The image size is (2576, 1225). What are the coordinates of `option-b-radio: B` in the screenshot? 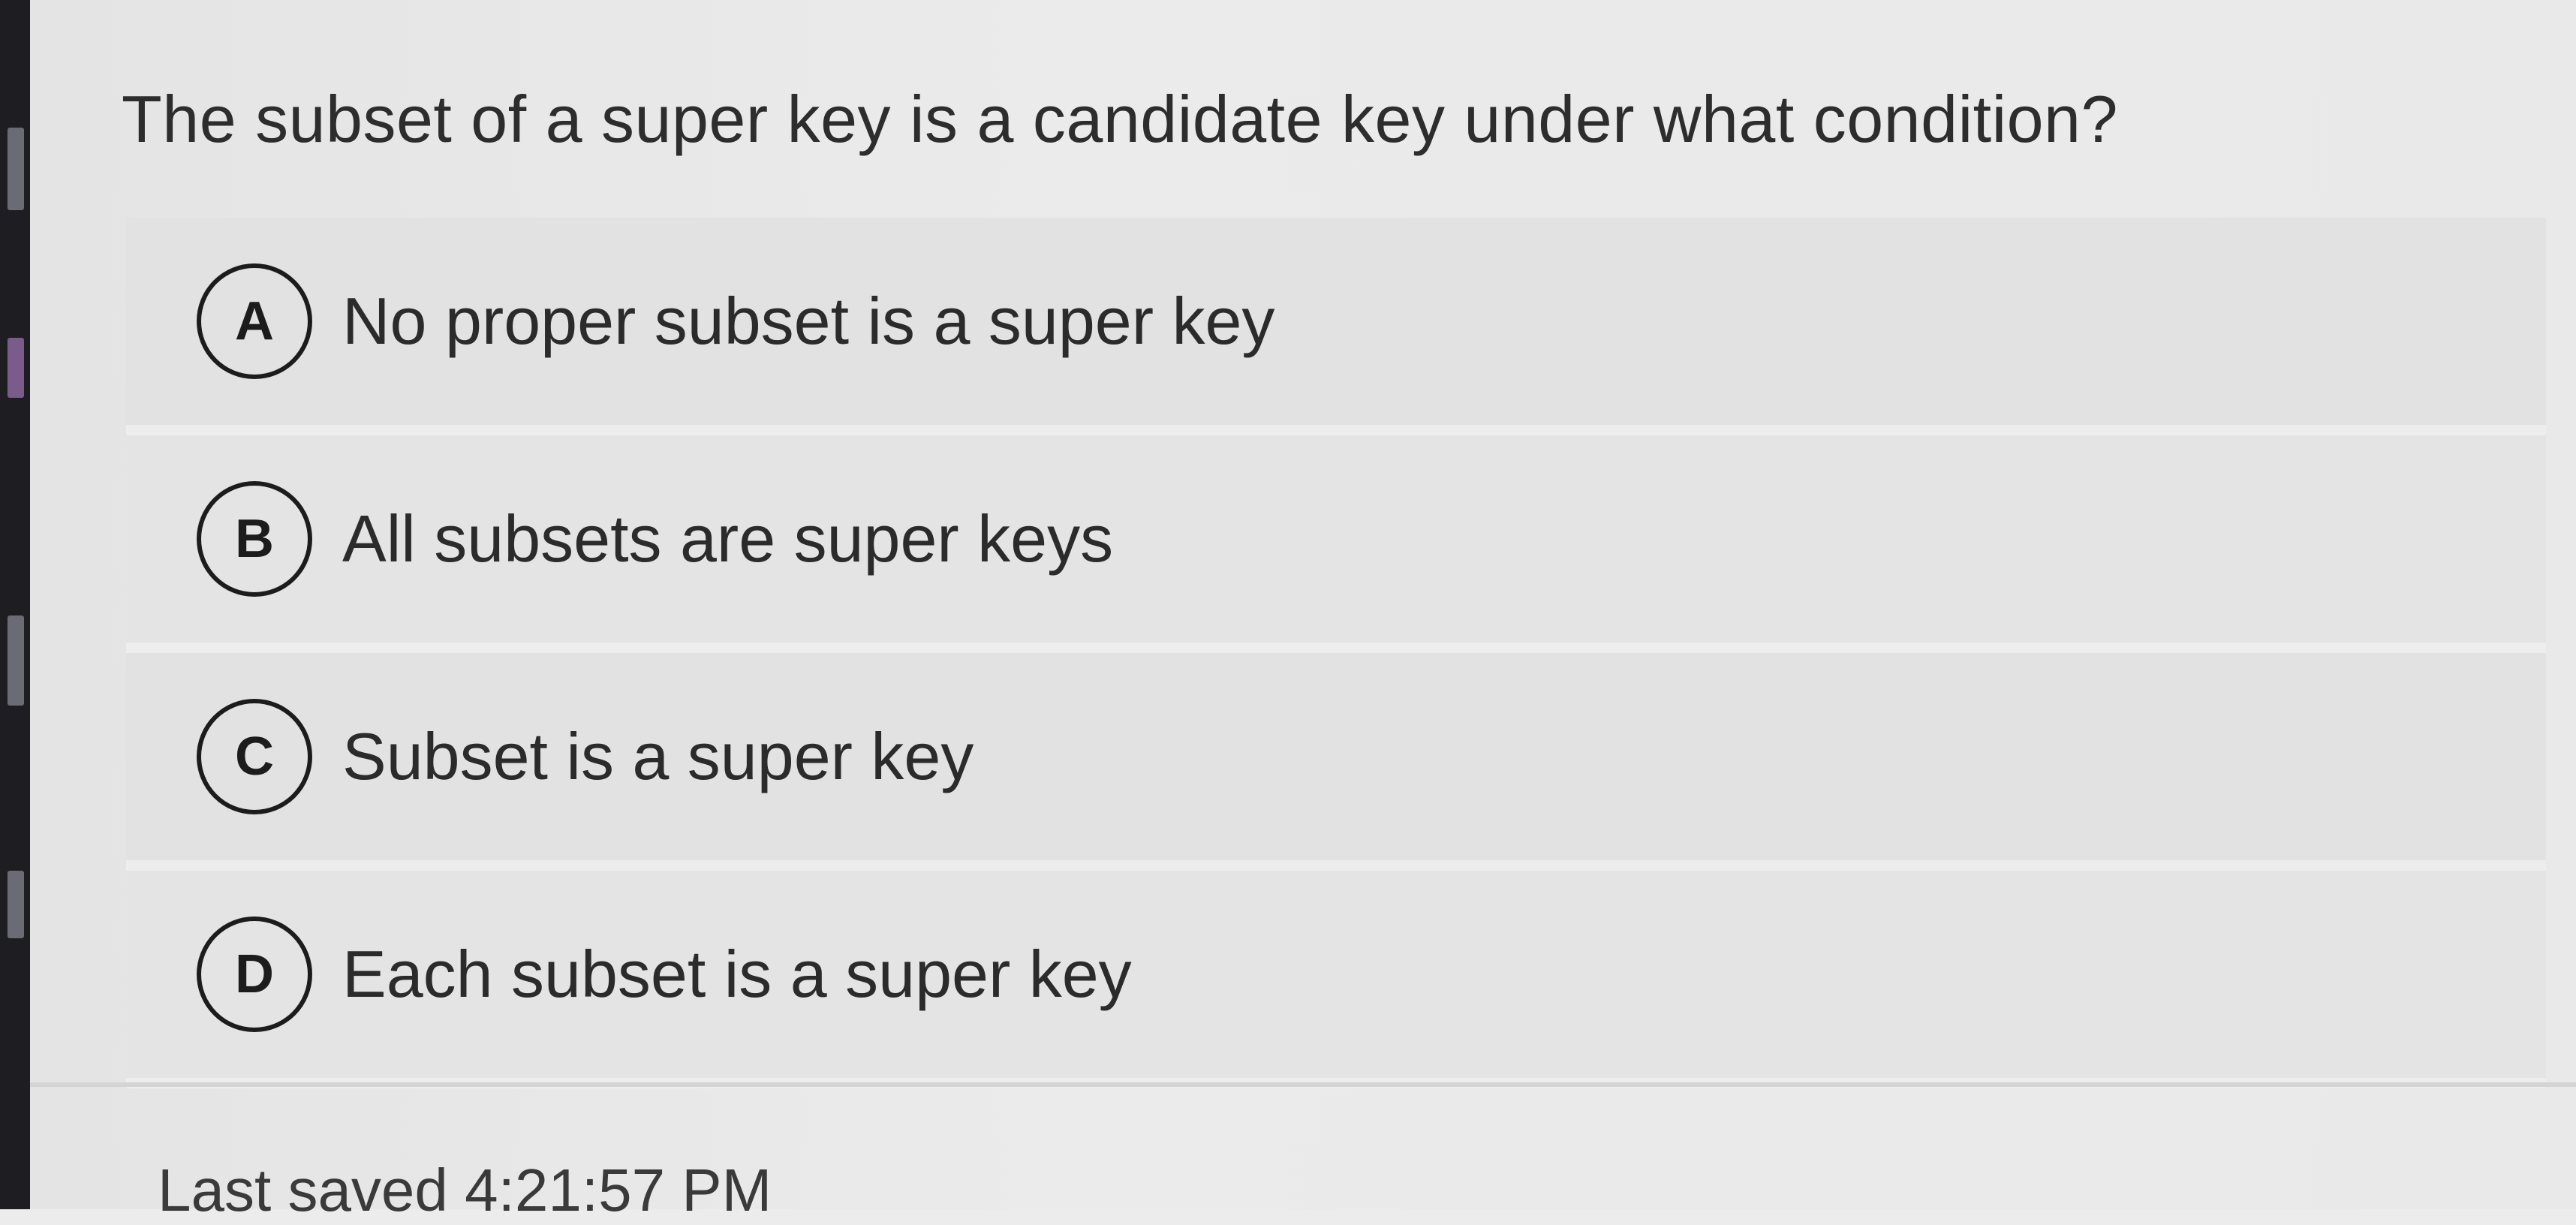 It's located at (254, 539).